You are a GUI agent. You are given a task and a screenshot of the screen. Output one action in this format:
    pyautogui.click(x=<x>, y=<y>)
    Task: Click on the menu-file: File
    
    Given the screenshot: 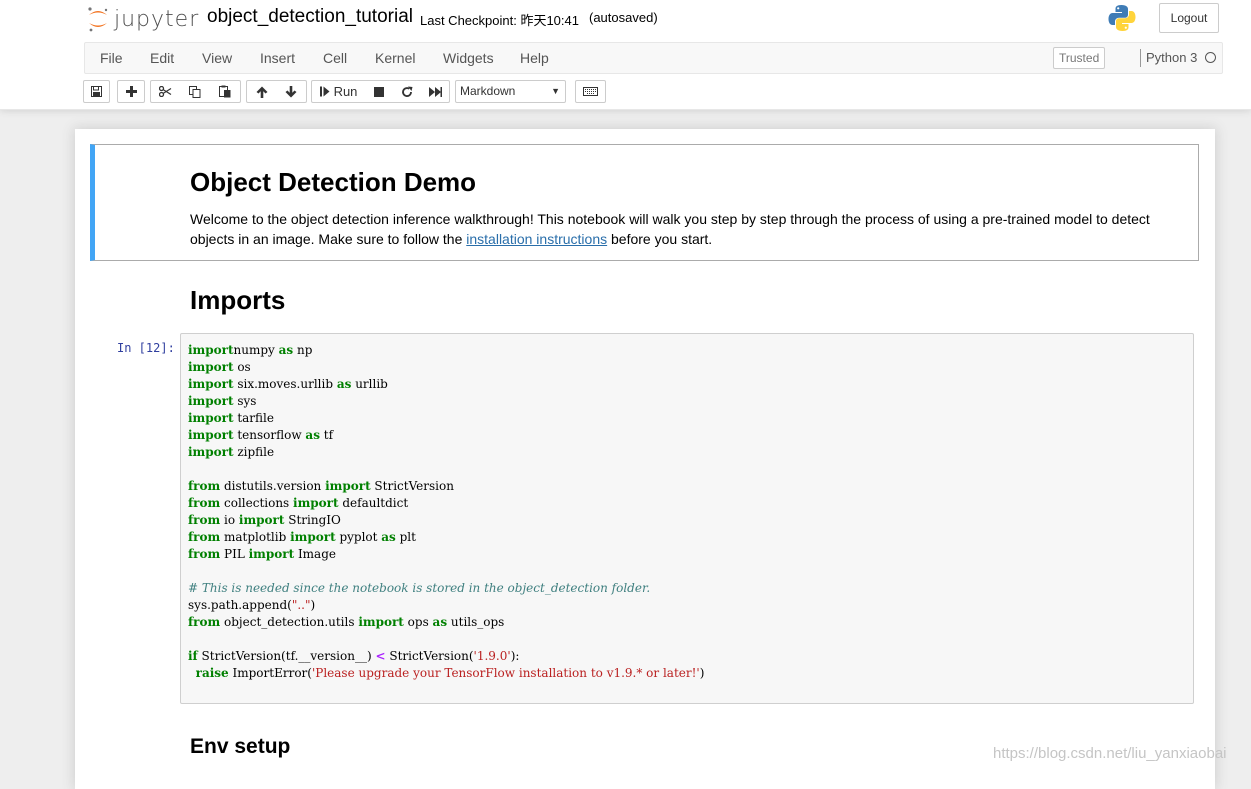 What is the action you would take?
    pyautogui.click(x=111, y=58)
    